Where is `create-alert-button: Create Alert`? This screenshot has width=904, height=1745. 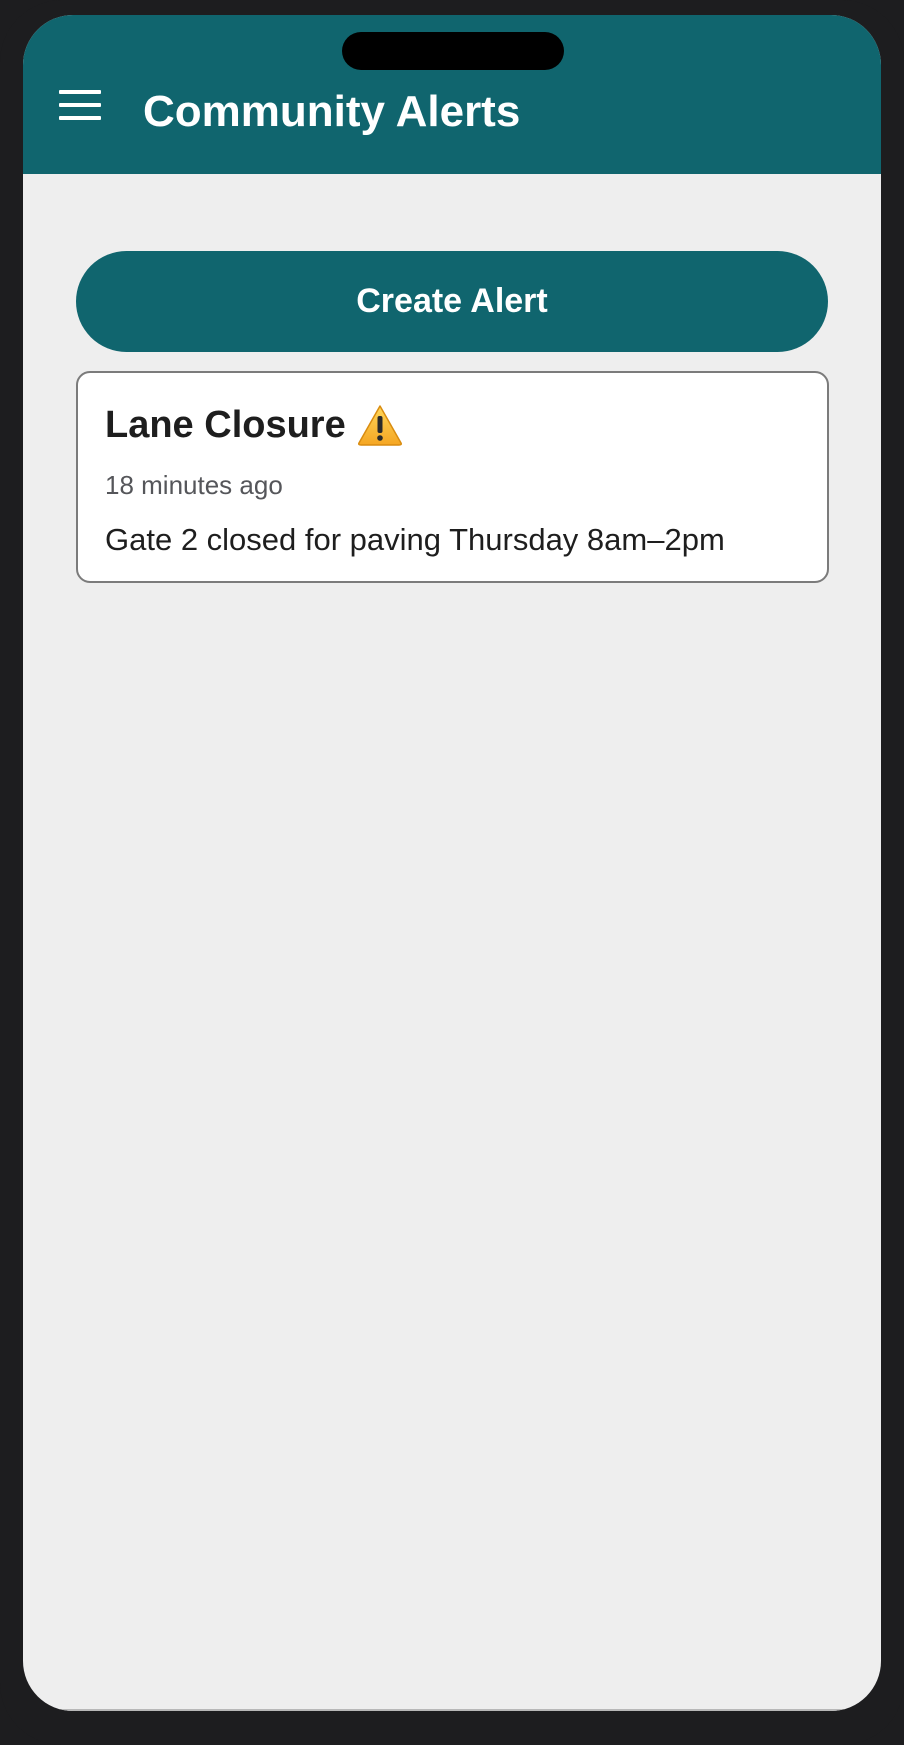
create-alert-button: Create Alert is located at coordinates (452, 301).